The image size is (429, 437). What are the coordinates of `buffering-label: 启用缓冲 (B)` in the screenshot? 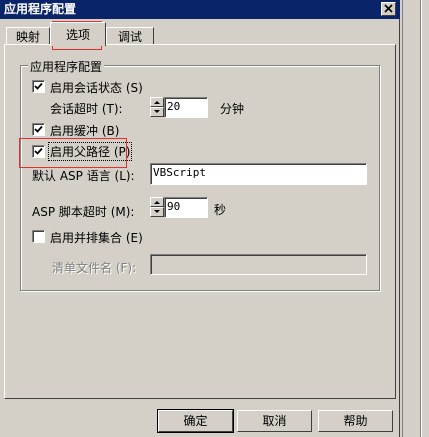 It's located at (85, 131).